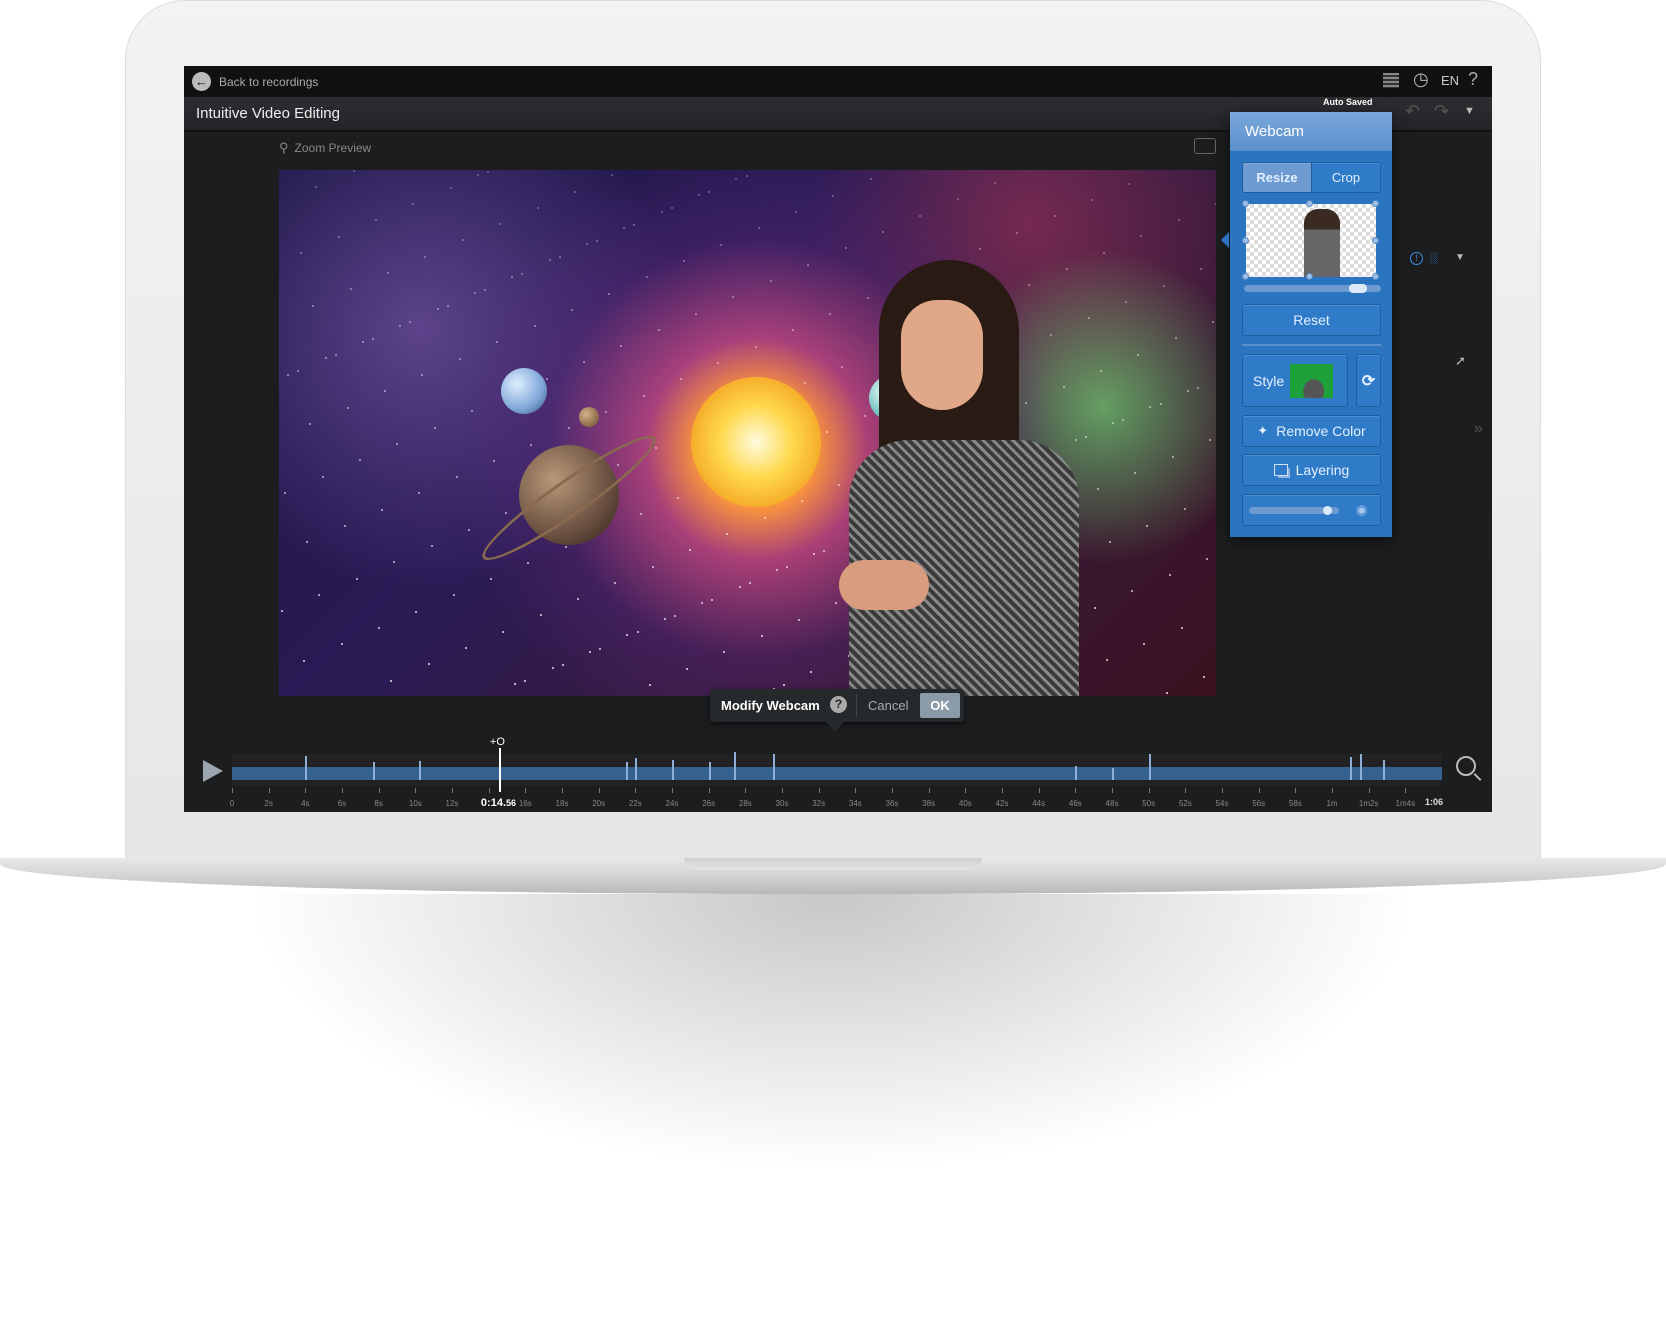 The width and height of the screenshot is (1666, 1334). What do you see at coordinates (1312, 288) in the screenshot?
I see `size-slider` at bounding box center [1312, 288].